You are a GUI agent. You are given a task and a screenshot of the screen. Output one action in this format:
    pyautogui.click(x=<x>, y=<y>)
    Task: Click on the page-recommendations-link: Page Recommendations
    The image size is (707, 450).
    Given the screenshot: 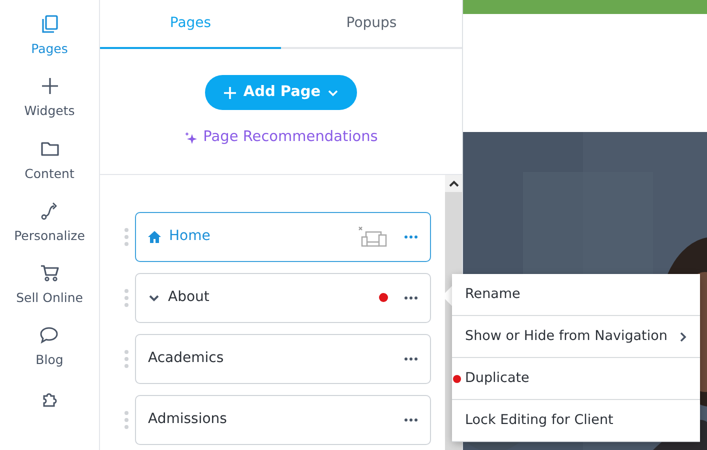 What is the action you would take?
    pyautogui.click(x=281, y=138)
    